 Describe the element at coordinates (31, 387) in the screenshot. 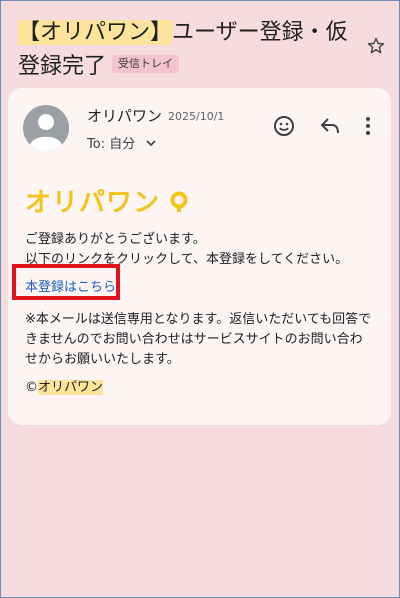

I see `copyright-symbol: ©` at that location.